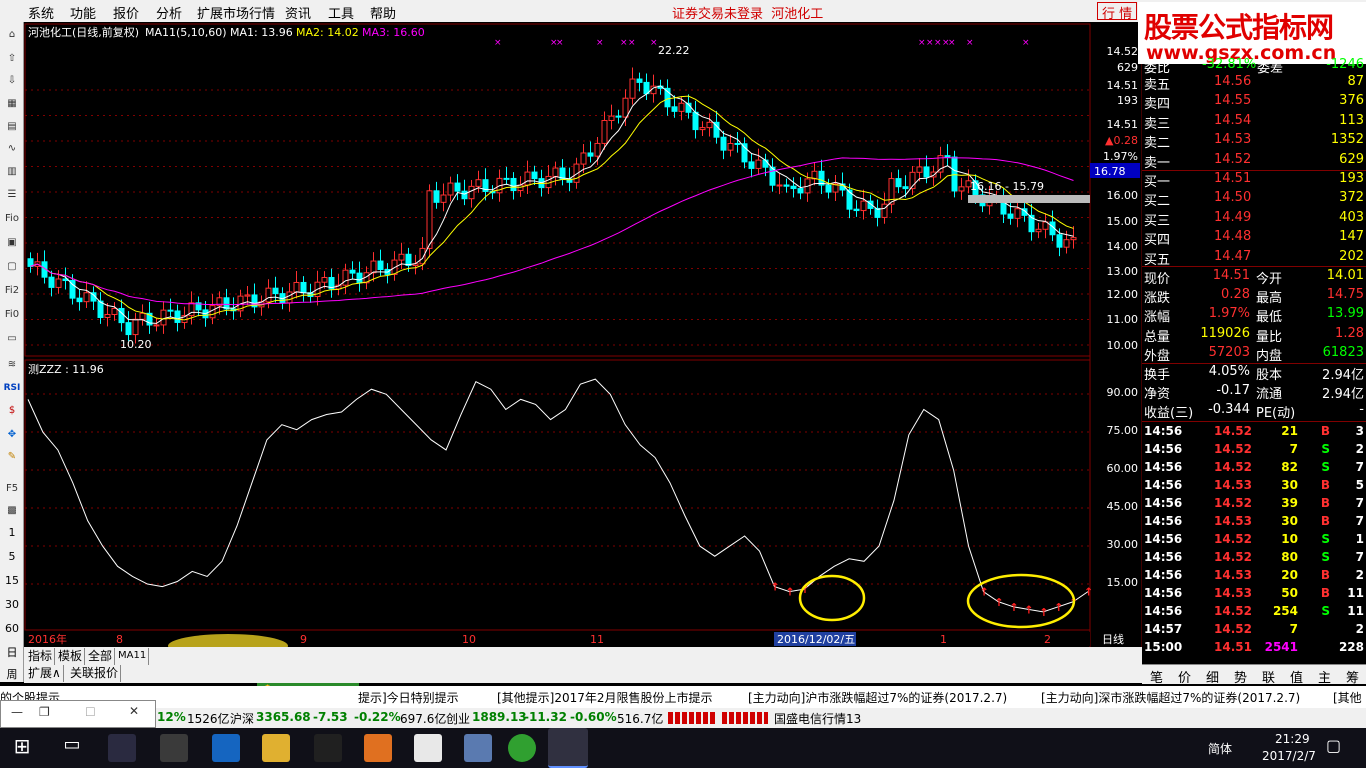 The image size is (1366, 768). What do you see at coordinates (169, 12) in the screenshot?
I see `menu-analysis: 分析` at bounding box center [169, 12].